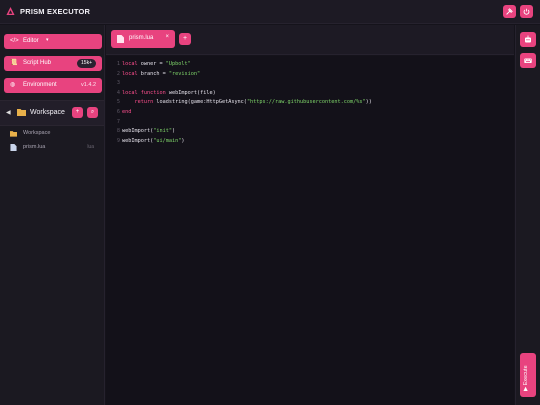 The width and height of the screenshot is (540, 405). What do you see at coordinates (37, 63) in the screenshot?
I see `nav-script-hub-label: Script Hub` at bounding box center [37, 63].